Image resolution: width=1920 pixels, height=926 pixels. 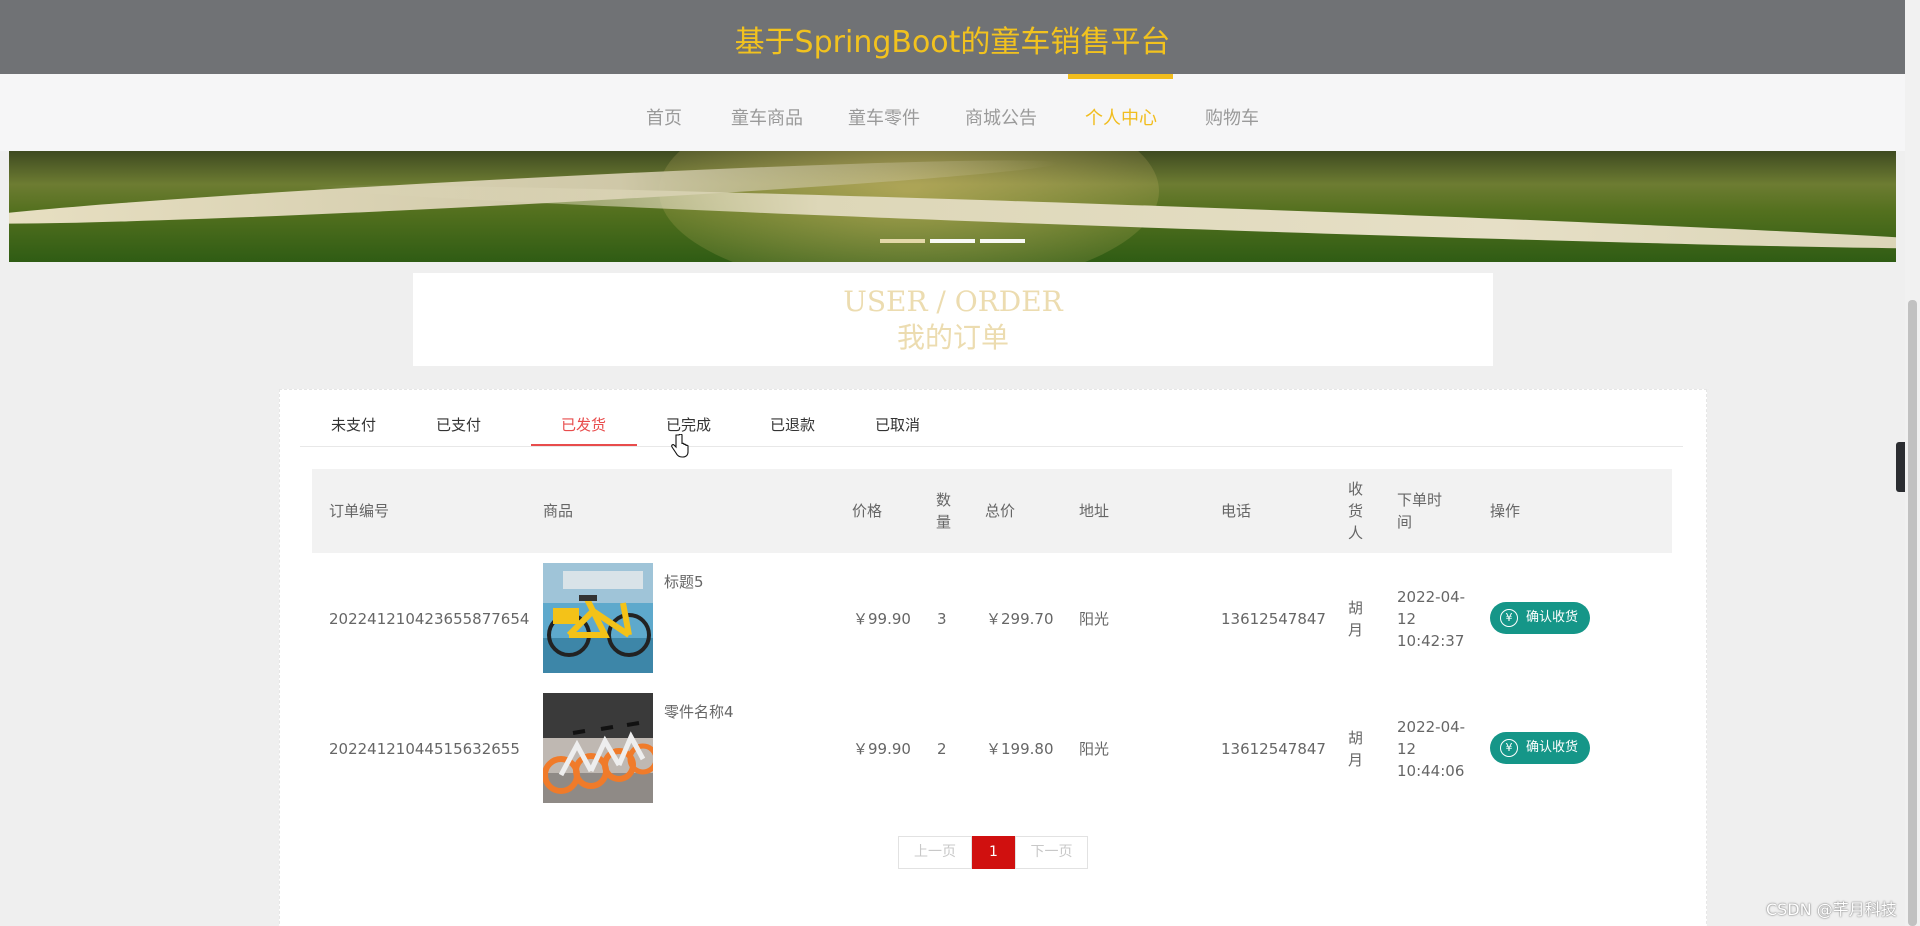 What do you see at coordinates (953, 301) in the screenshot?
I see `heading-english: USER / ORDER` at bounding box center [953, 301].